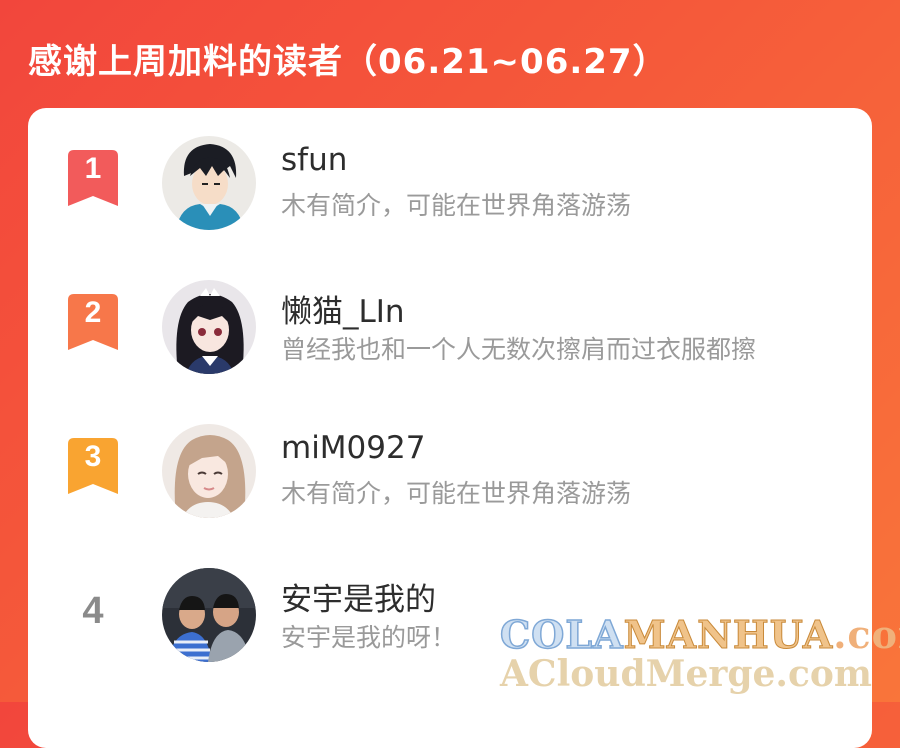  I want to click on reader-row-2: 2 懒猫_LIn 曾经我也和一个人无数次擦肩而过衣服都擦, so click(450, 335).